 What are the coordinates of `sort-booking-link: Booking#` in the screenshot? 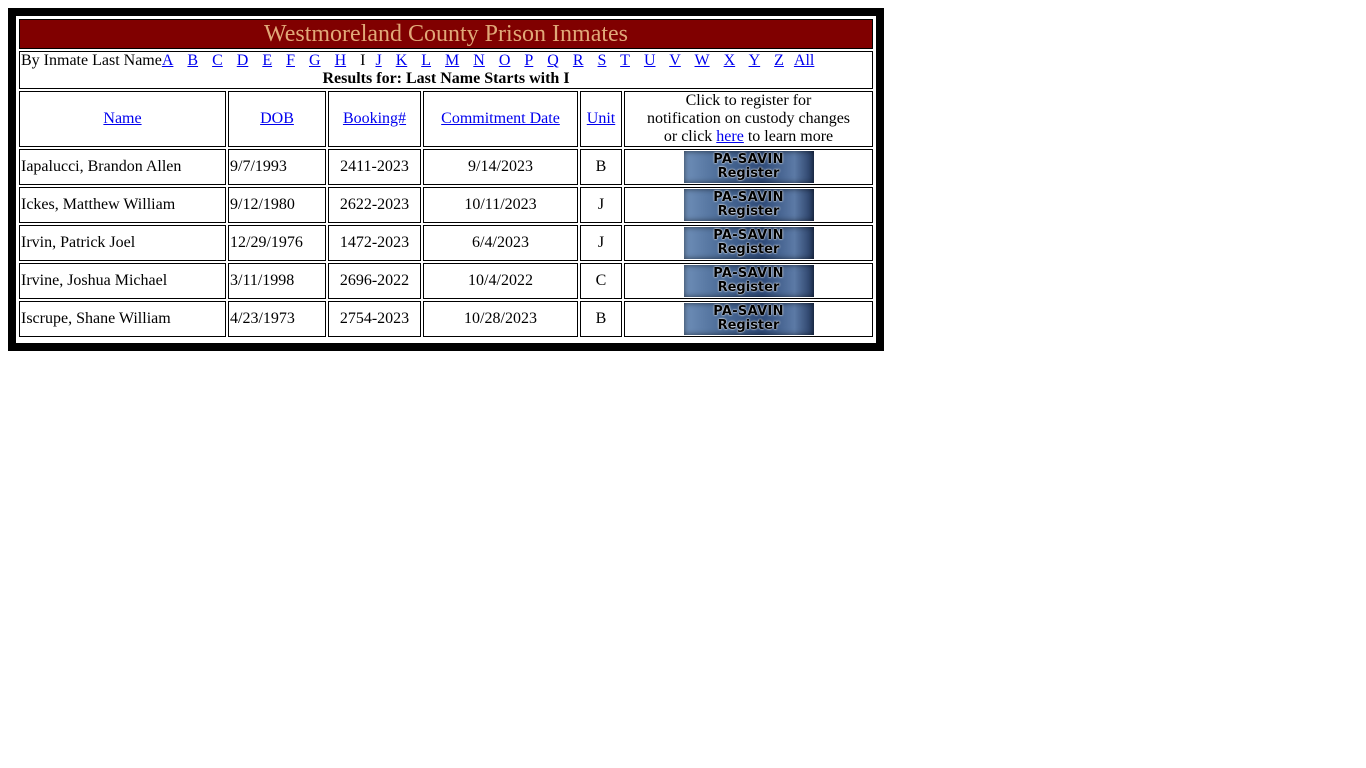 It's located at (374, 118).